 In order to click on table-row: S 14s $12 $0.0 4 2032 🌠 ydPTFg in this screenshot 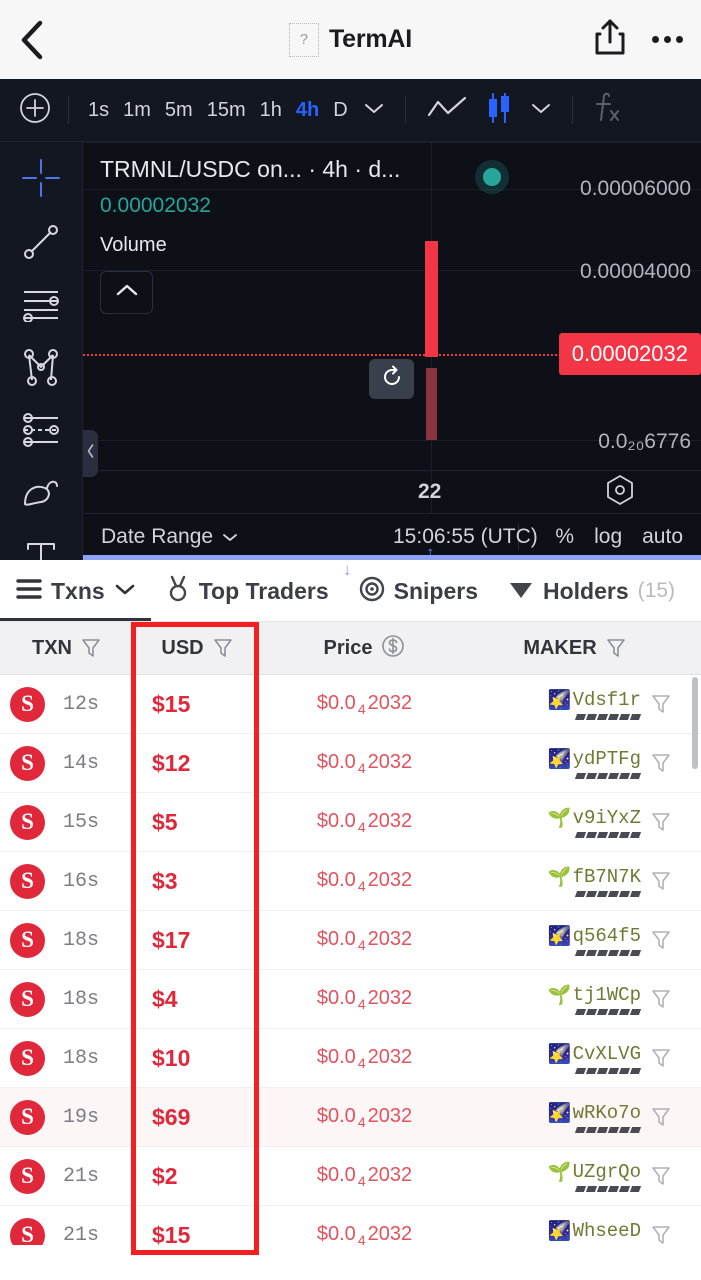, I will do `click(350, 763)`.